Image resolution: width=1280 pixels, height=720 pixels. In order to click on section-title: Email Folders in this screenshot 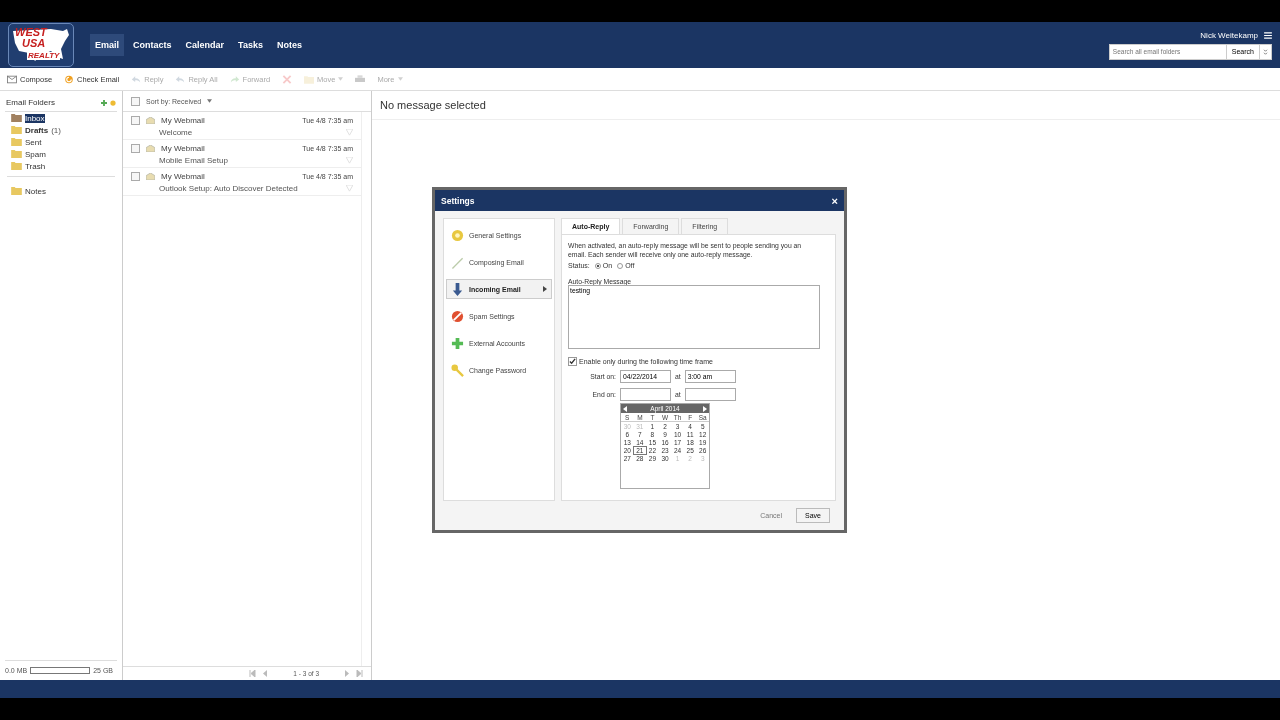, I will do `click(31, 102)`.